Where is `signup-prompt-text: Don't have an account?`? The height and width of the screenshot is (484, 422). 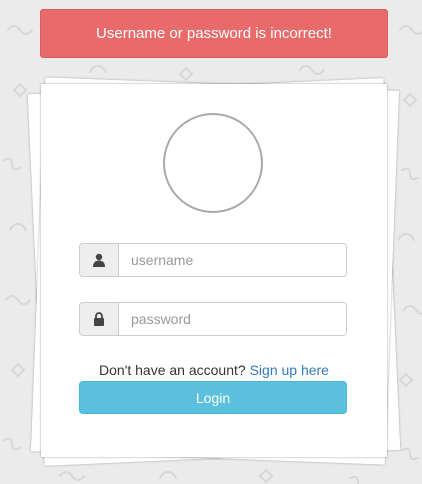 signup-prompt-text: Don't have an account? is located at coordinates (172, 370).